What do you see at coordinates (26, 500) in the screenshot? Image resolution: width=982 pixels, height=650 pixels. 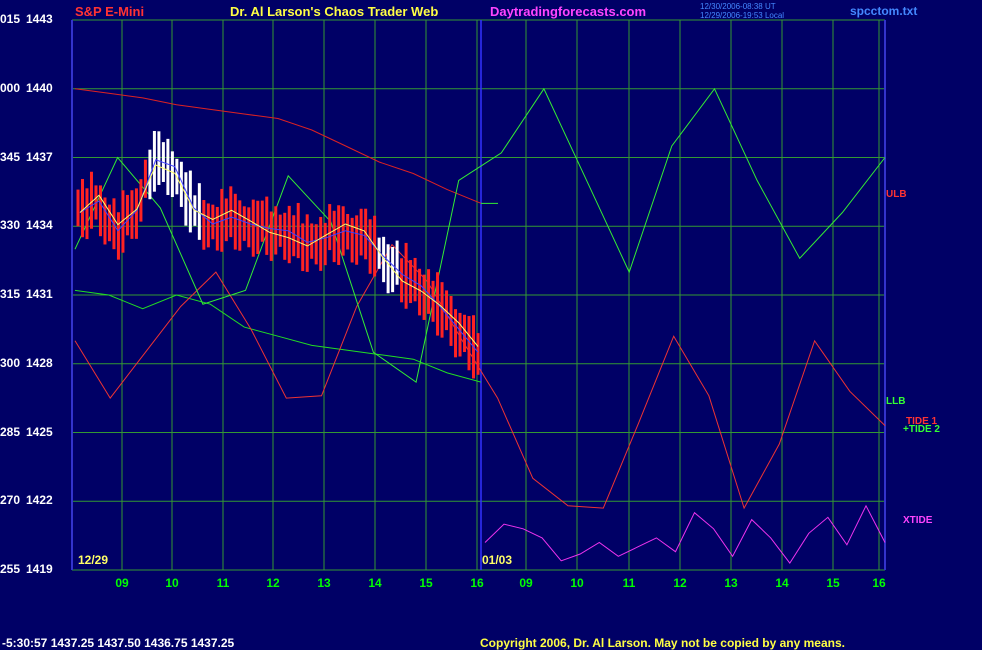 I see `y-tick-label: 270 1422` at bounding box center [26, 500].